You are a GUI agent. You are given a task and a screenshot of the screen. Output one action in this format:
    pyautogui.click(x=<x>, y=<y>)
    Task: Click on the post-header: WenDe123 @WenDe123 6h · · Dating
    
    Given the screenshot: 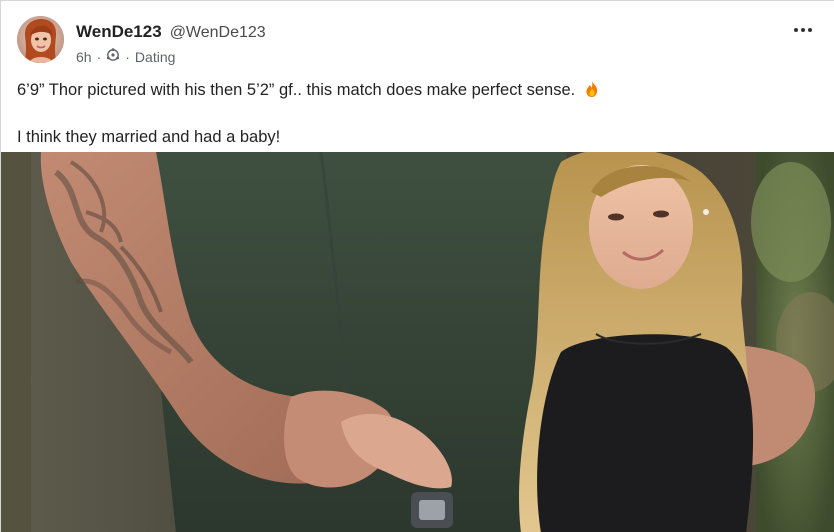 What is the action you would take?
    pyautogui.click(x=417, y=41)
    